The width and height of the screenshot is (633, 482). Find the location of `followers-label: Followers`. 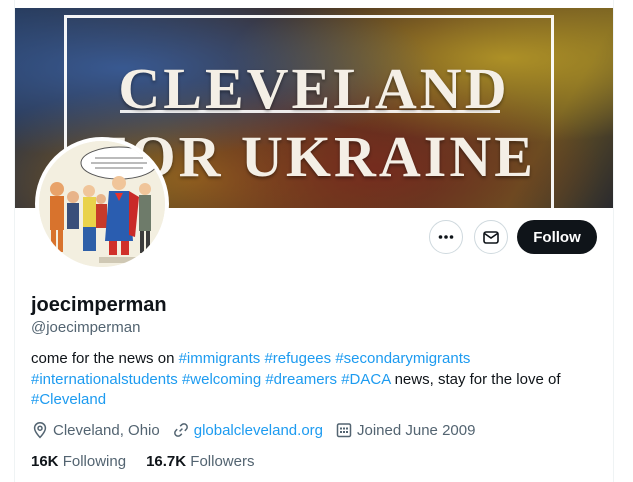

followers-label: Followers is located at coordinates (222, 461).